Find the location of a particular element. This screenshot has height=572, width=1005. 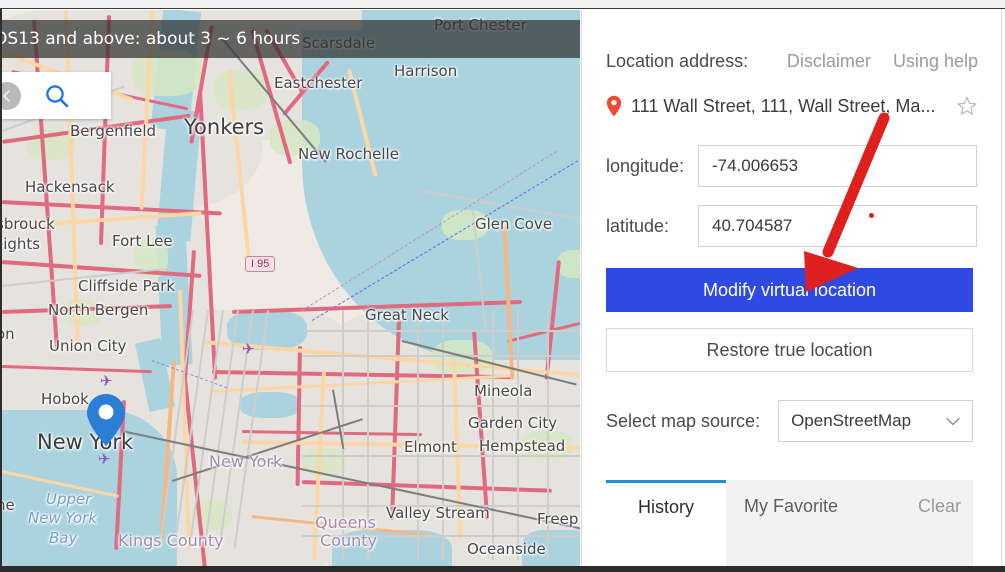

highway-shield: I 95 is located at coordinates (260, 264).